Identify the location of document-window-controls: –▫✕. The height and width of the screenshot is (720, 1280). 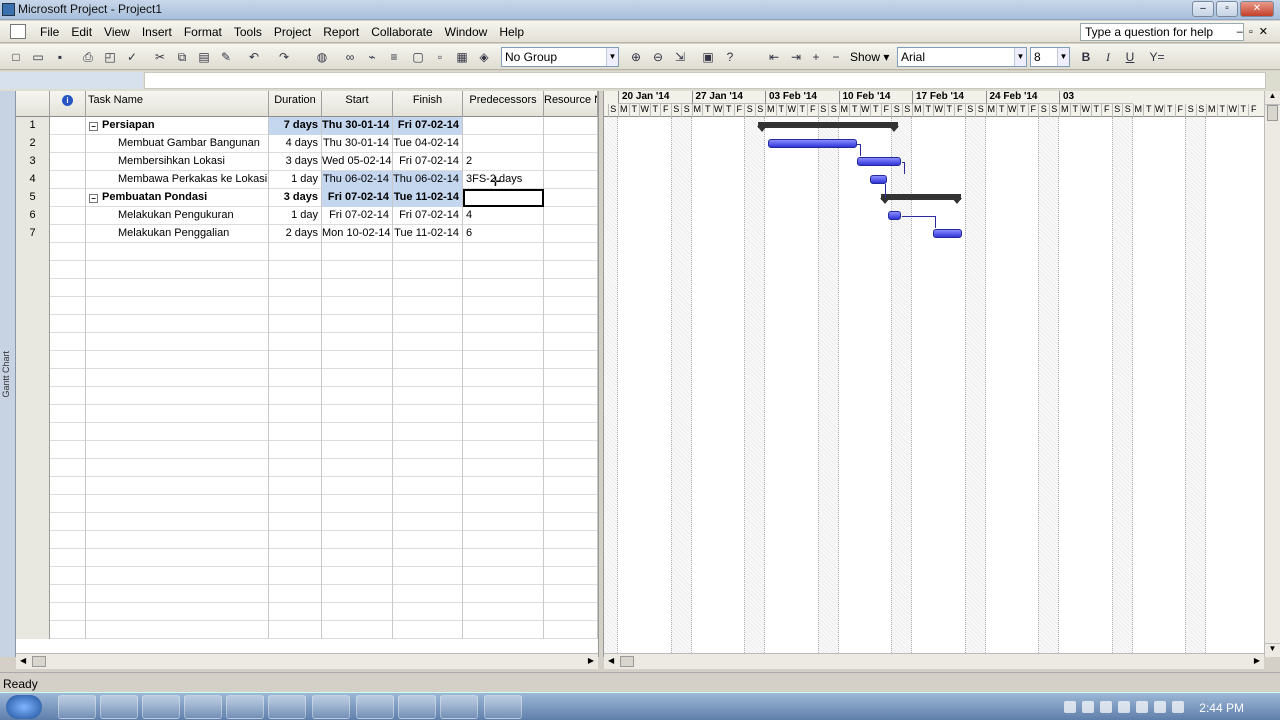
(1255, 31).